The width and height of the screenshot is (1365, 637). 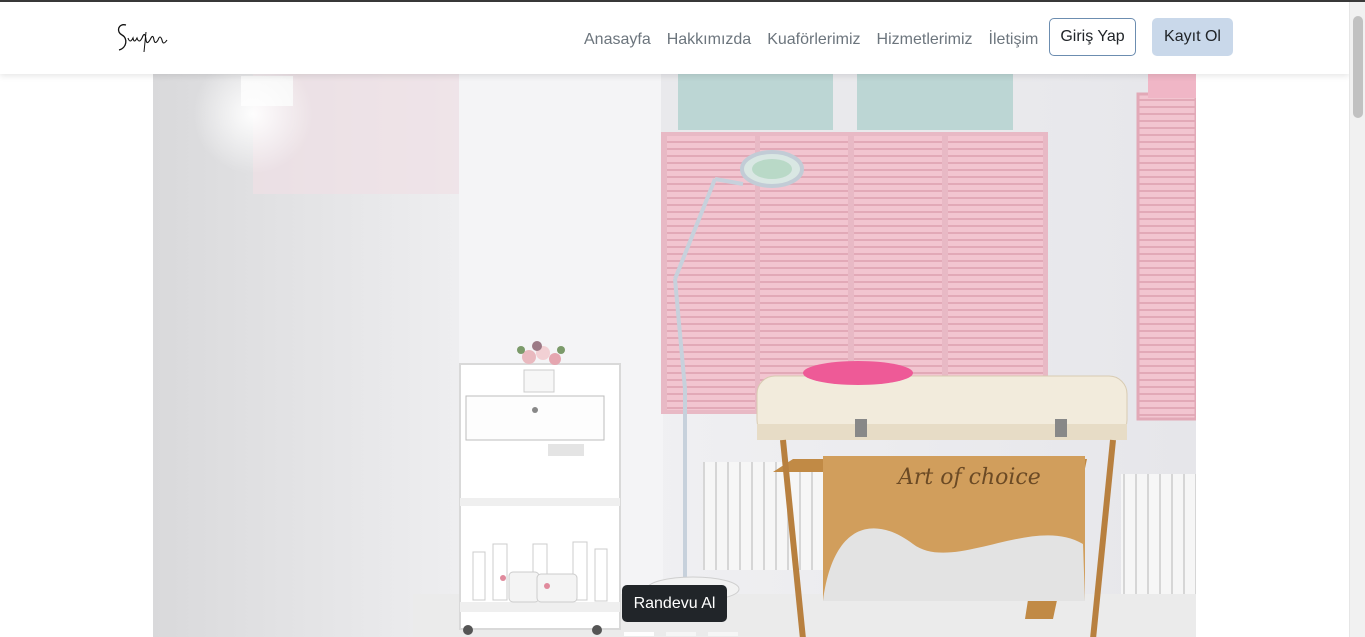 What do you see at coordinates (925, 40) in the screenshot?
I see `nav-link-services: Hizmetlerimiz` at bounding box center [925, 40].